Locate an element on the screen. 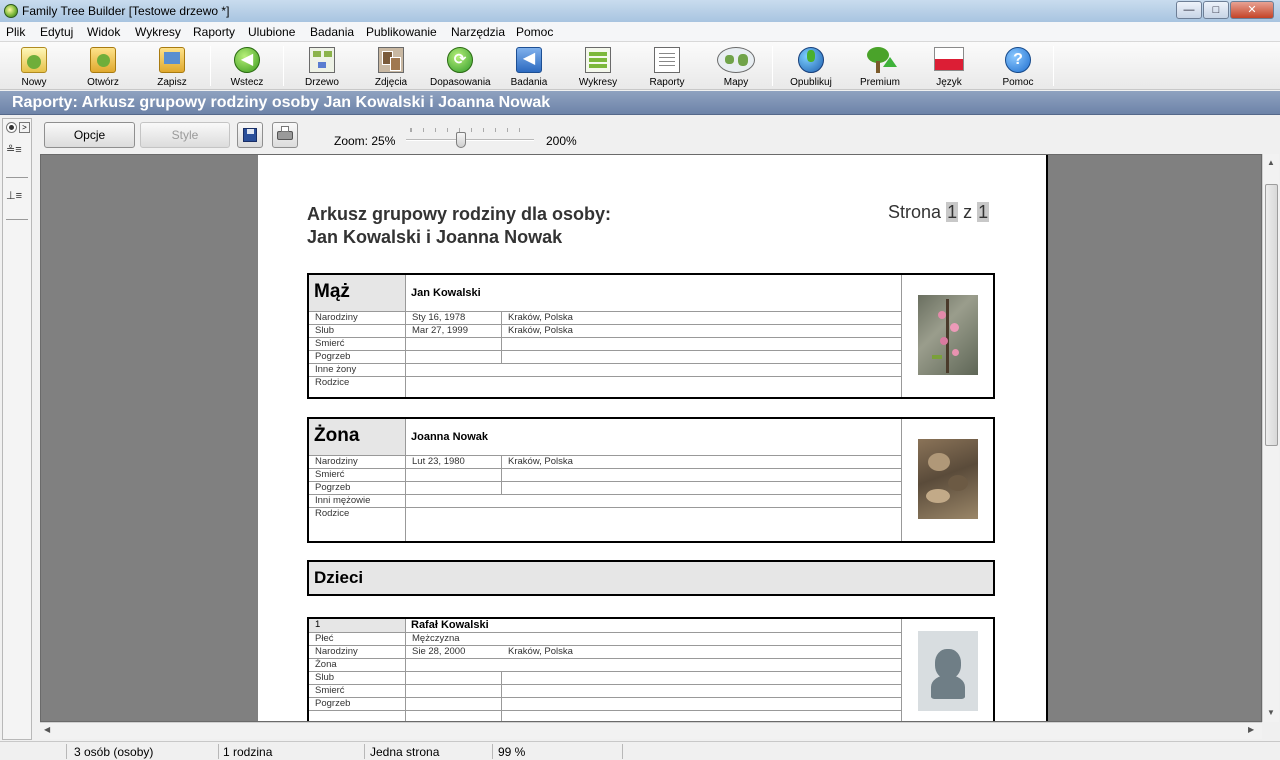 The width and height of the screenshot is (1280, 760). wife-heading: Żona is located at coordinates (357, 437).